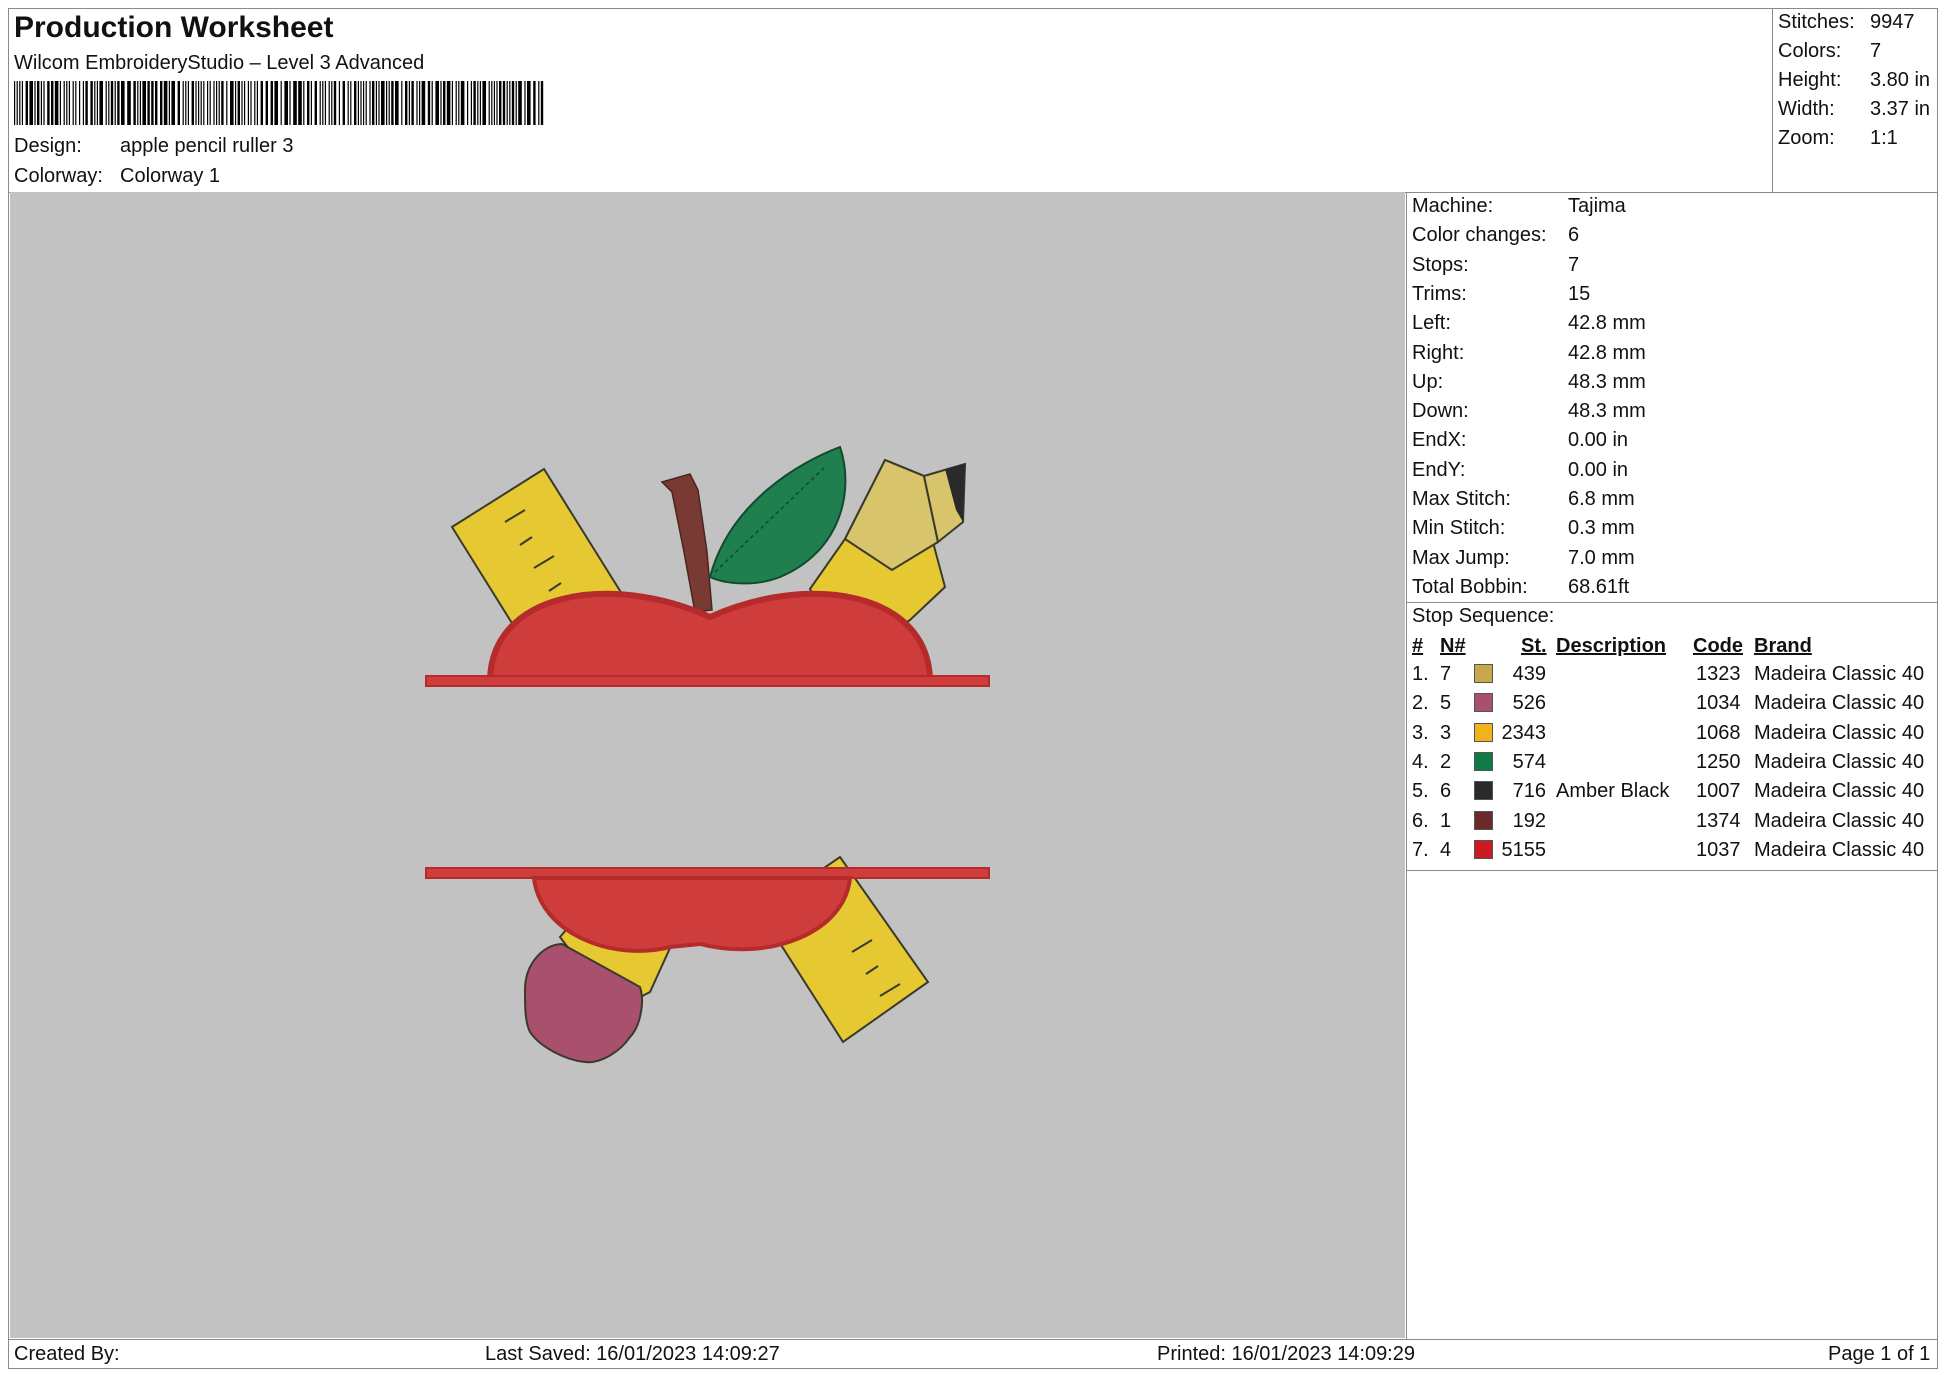 This screenshot has width=1946, height=1375. I want to click on info-value-max-stitch: 6.8 mm, so click(1601, 499).